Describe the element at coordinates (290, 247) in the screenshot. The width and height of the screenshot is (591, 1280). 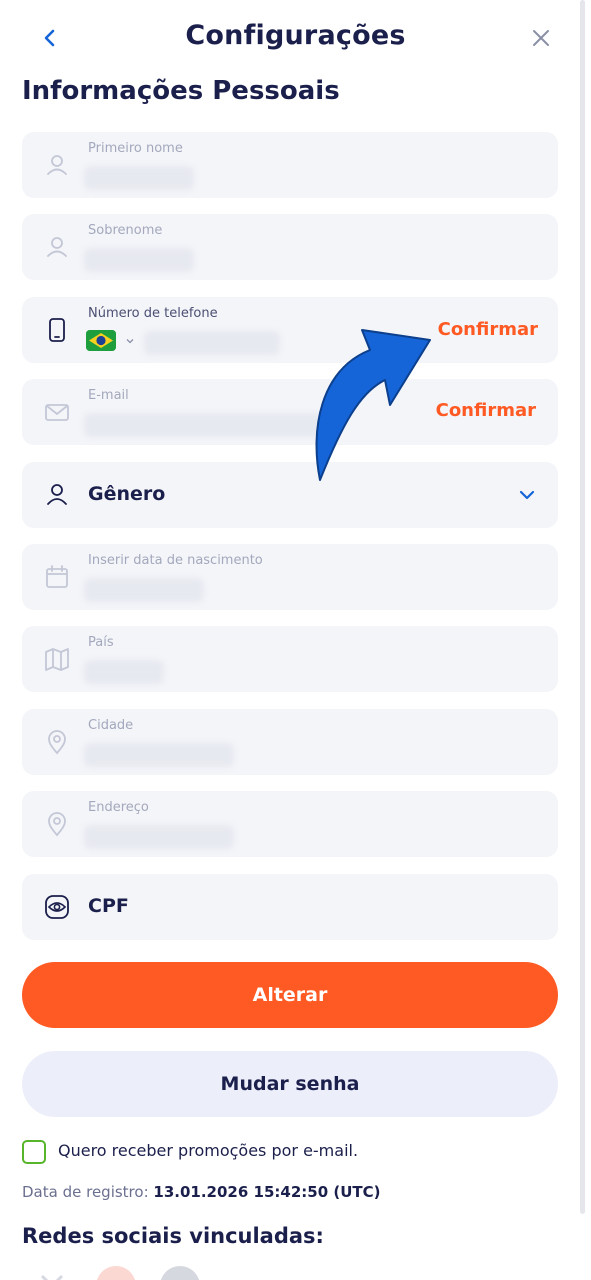
I see `last-name-field: Sobrenome` at that location.